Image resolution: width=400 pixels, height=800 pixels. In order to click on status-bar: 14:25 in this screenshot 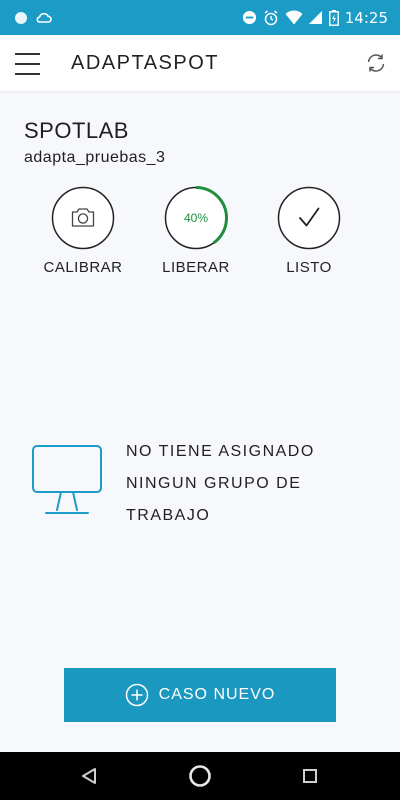, I will do `click(200, 17)`.